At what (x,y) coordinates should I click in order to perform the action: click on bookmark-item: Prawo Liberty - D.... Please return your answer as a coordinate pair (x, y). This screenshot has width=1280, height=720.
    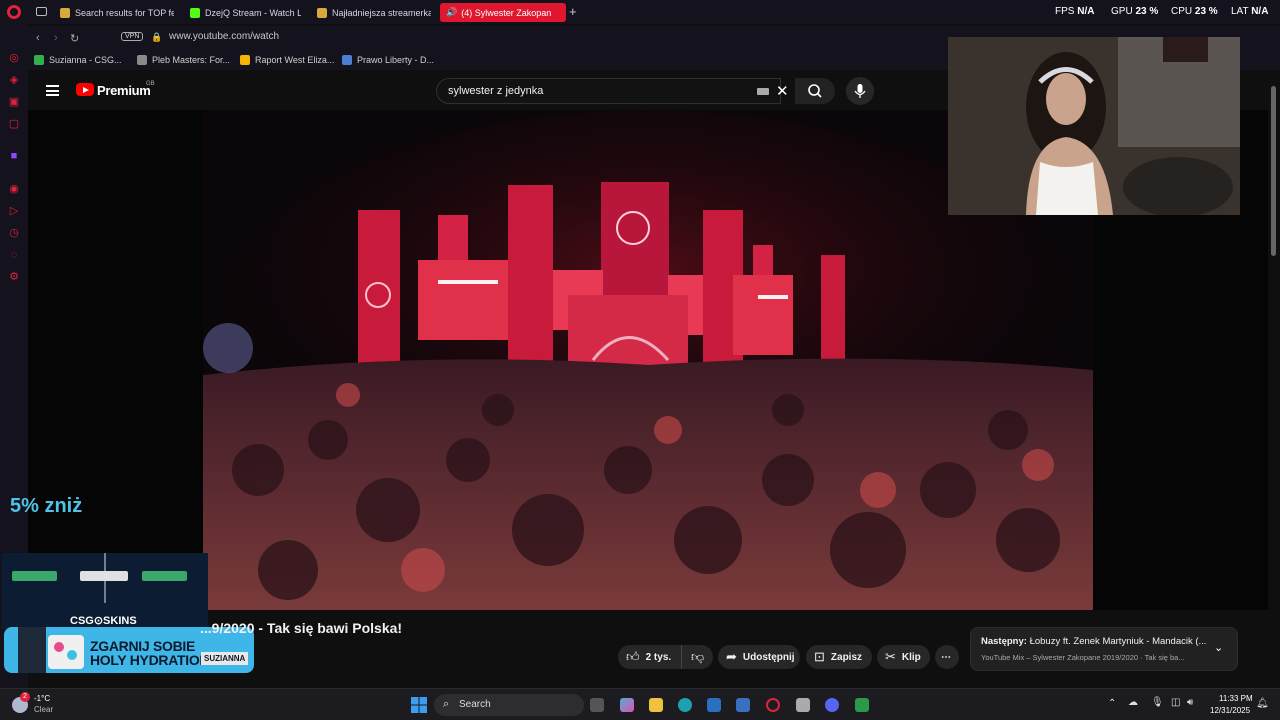
    Looking at the image, I should click on (388, 60).